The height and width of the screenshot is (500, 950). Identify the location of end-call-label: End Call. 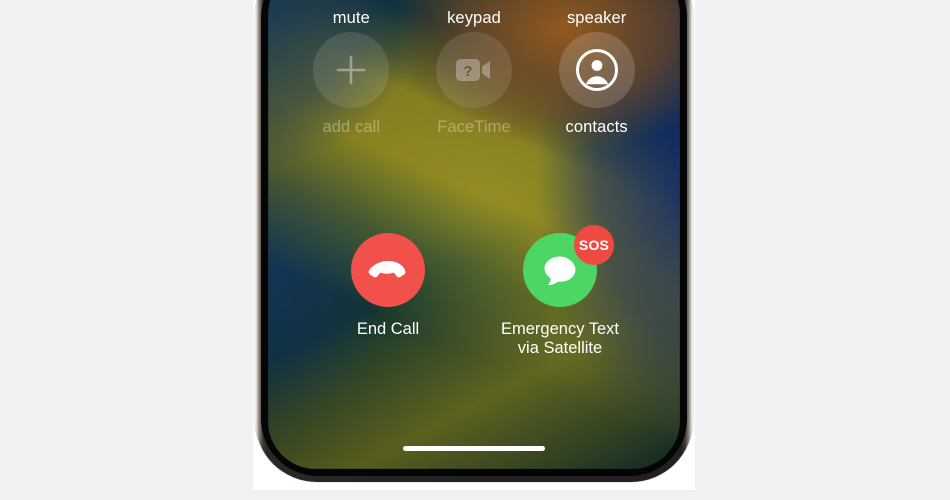
(388, 329).